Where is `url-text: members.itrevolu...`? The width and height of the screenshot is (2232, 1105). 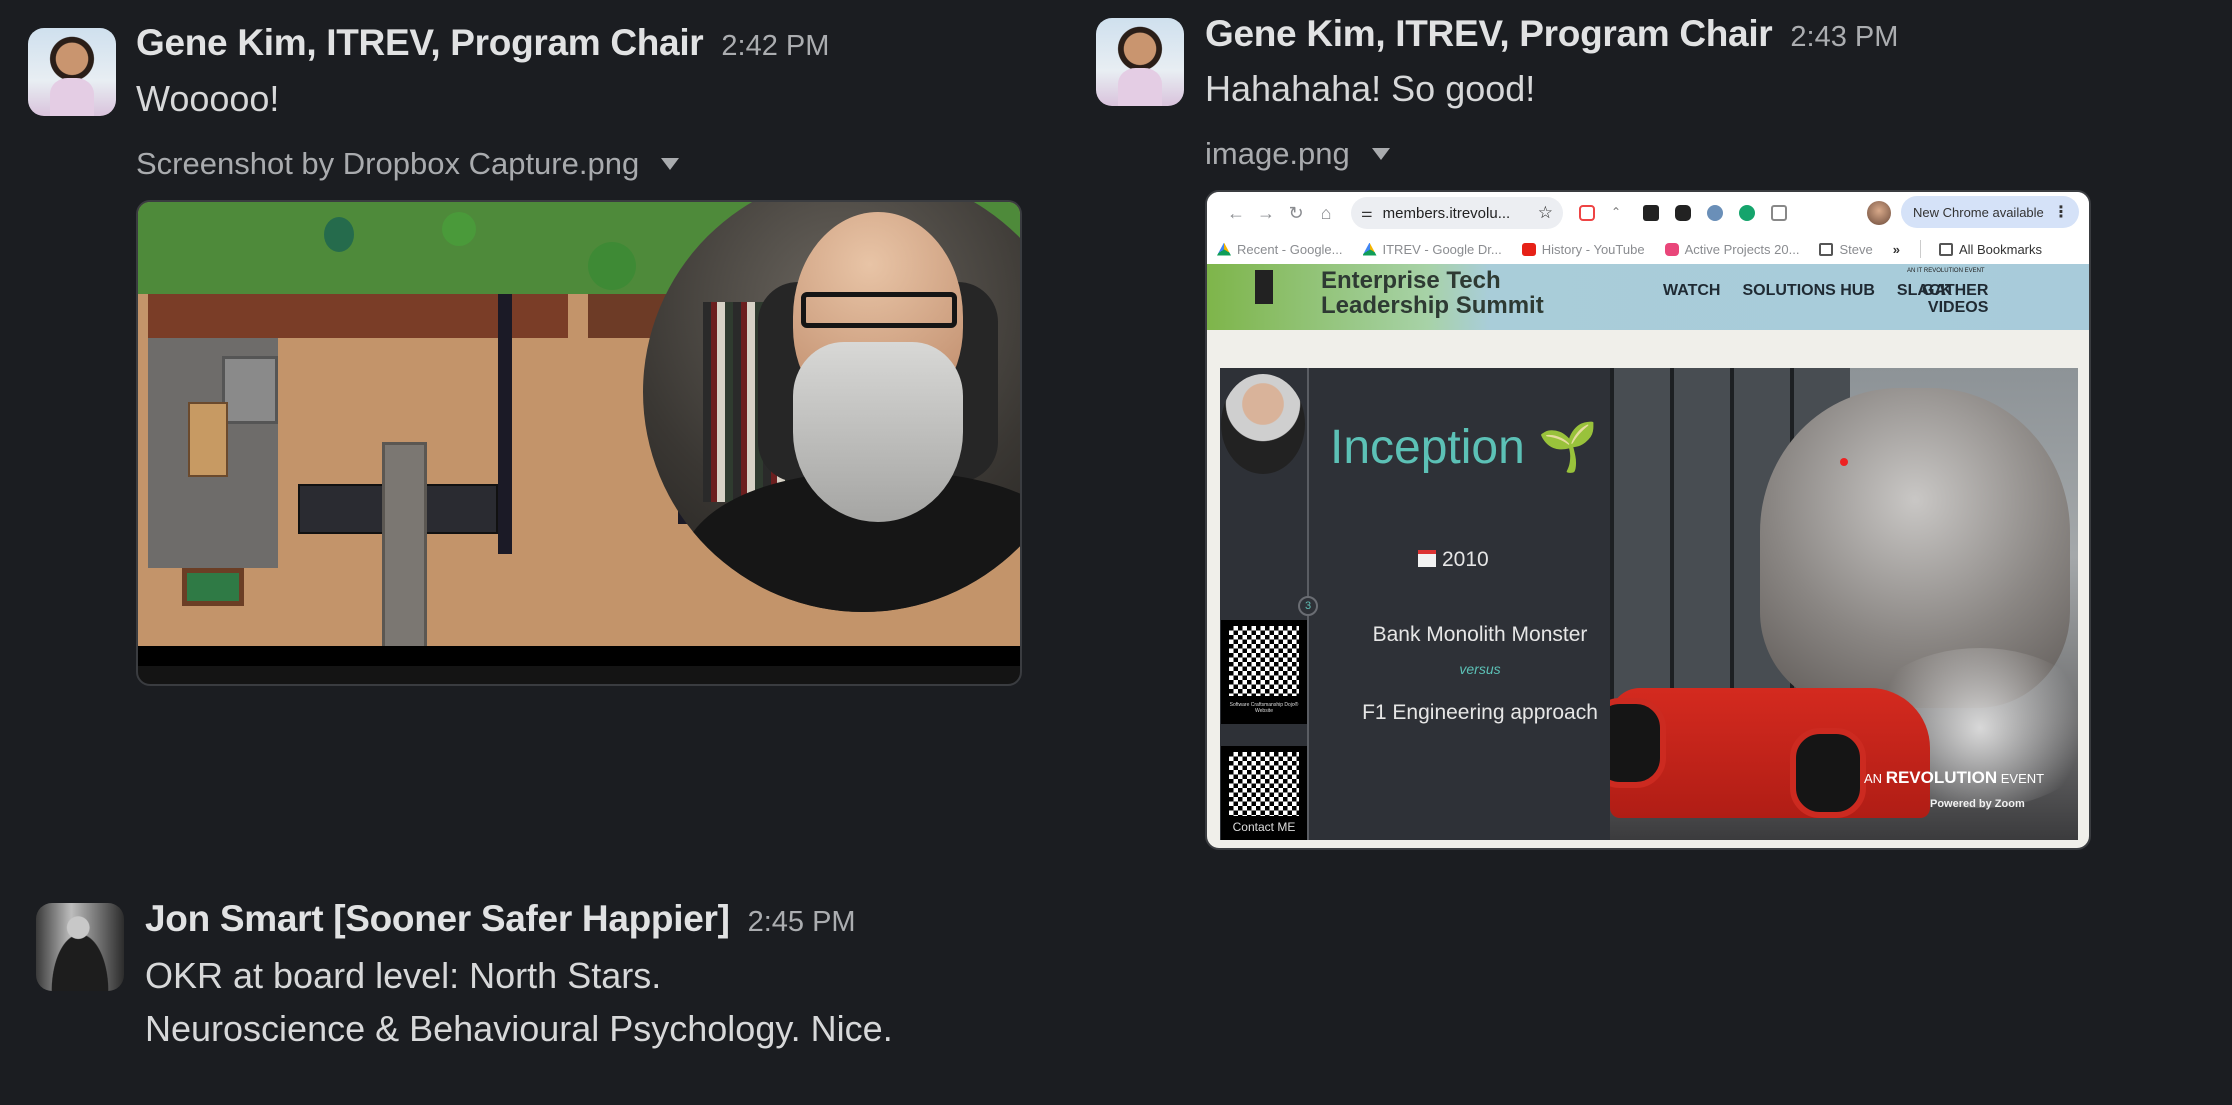 url-text: members.itrevolu... is located at coordinates (1446, 213).